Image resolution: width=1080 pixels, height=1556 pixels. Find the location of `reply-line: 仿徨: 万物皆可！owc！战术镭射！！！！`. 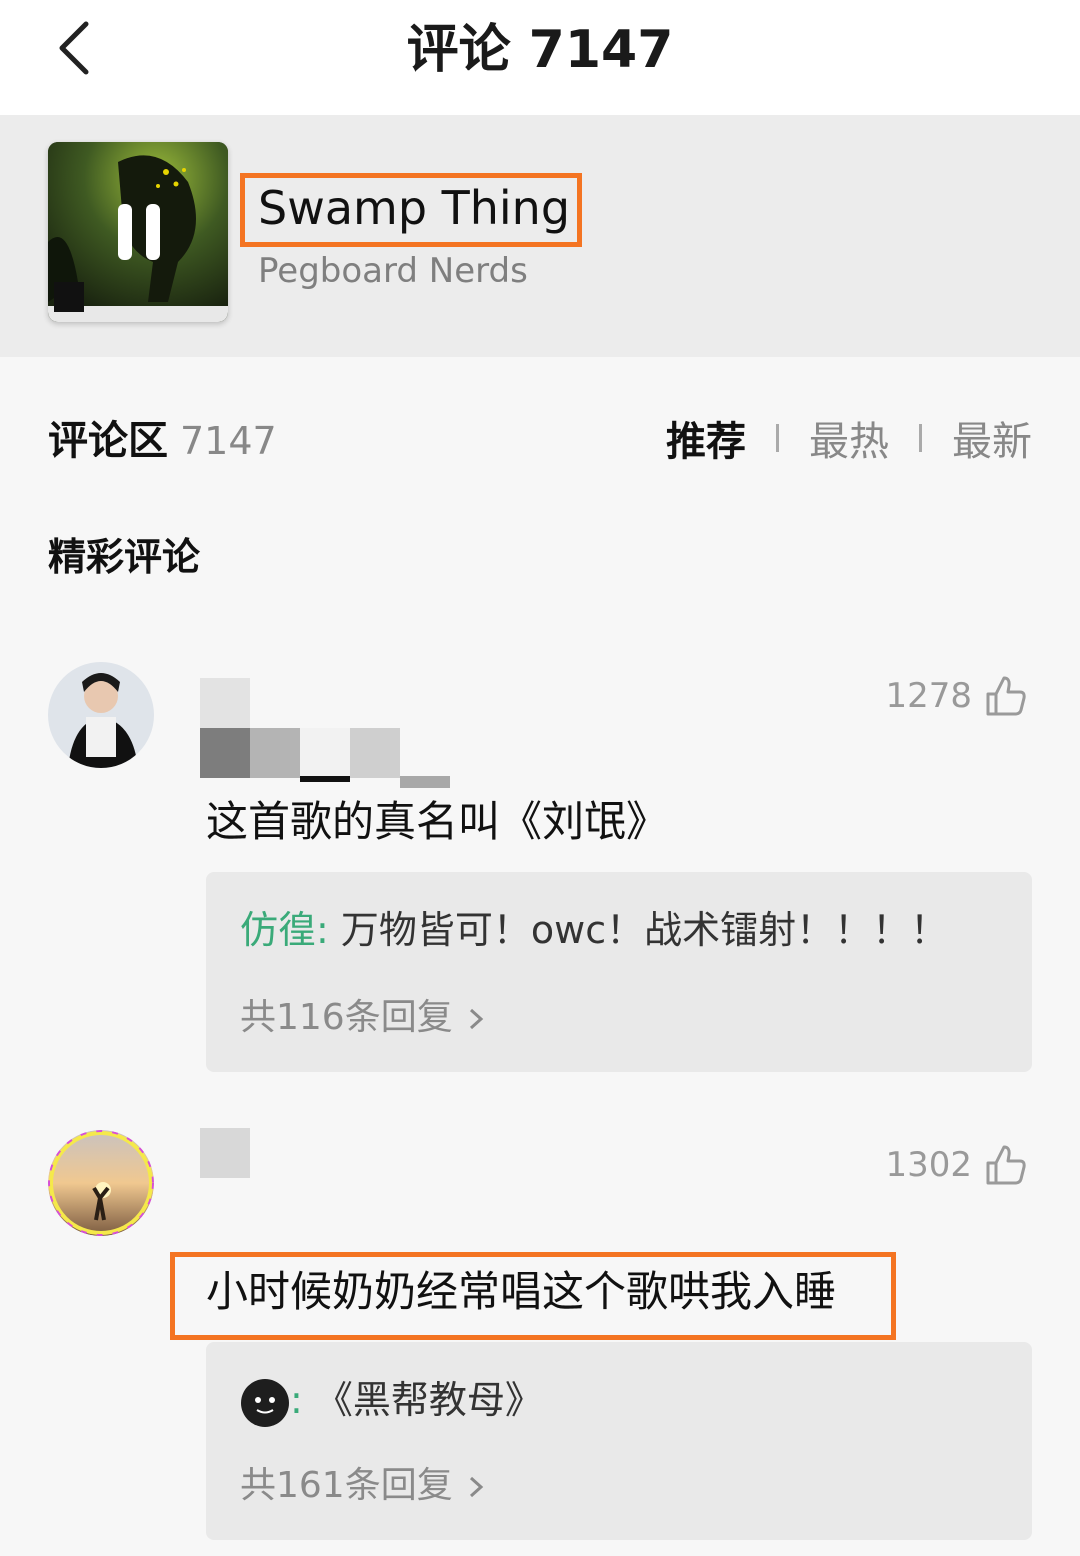

reply-line: 仿徨: 万物皆可！owc！战术镭射！！！！ is located at coordinates (594, 930).